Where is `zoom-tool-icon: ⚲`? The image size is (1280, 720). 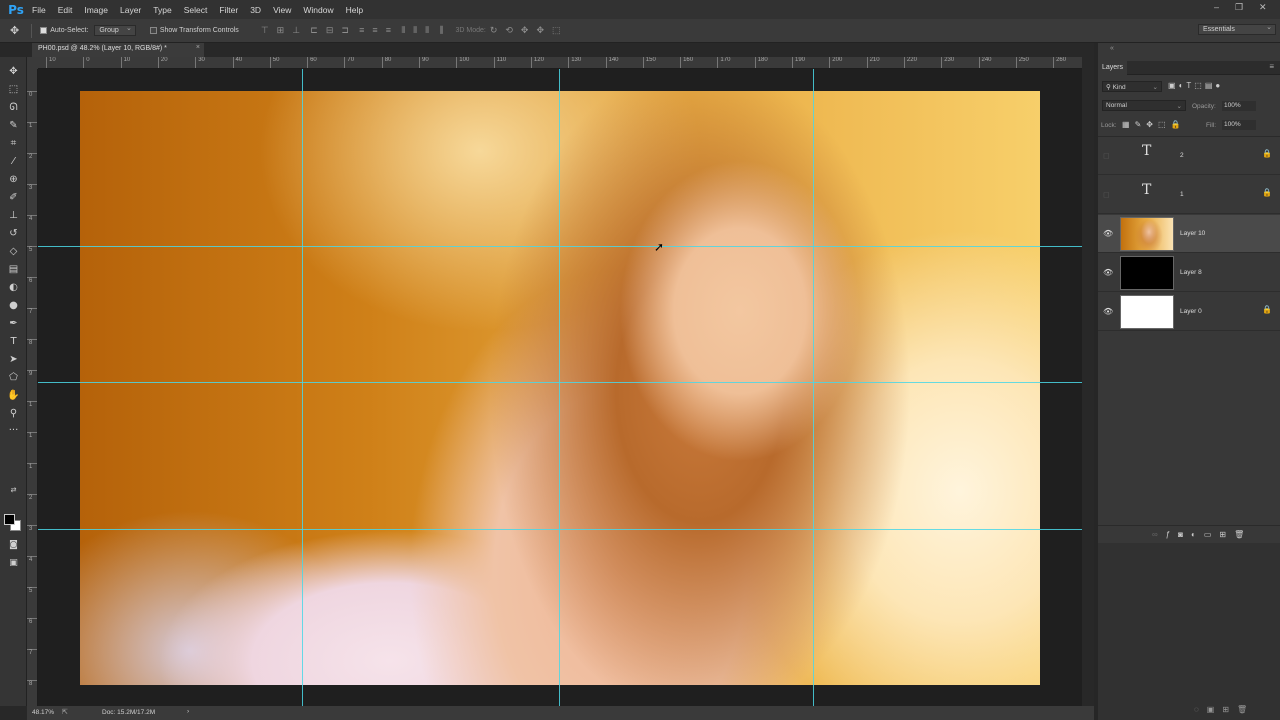
zoom-tool-icon: ⚲ is located at coordinates (13, 413).